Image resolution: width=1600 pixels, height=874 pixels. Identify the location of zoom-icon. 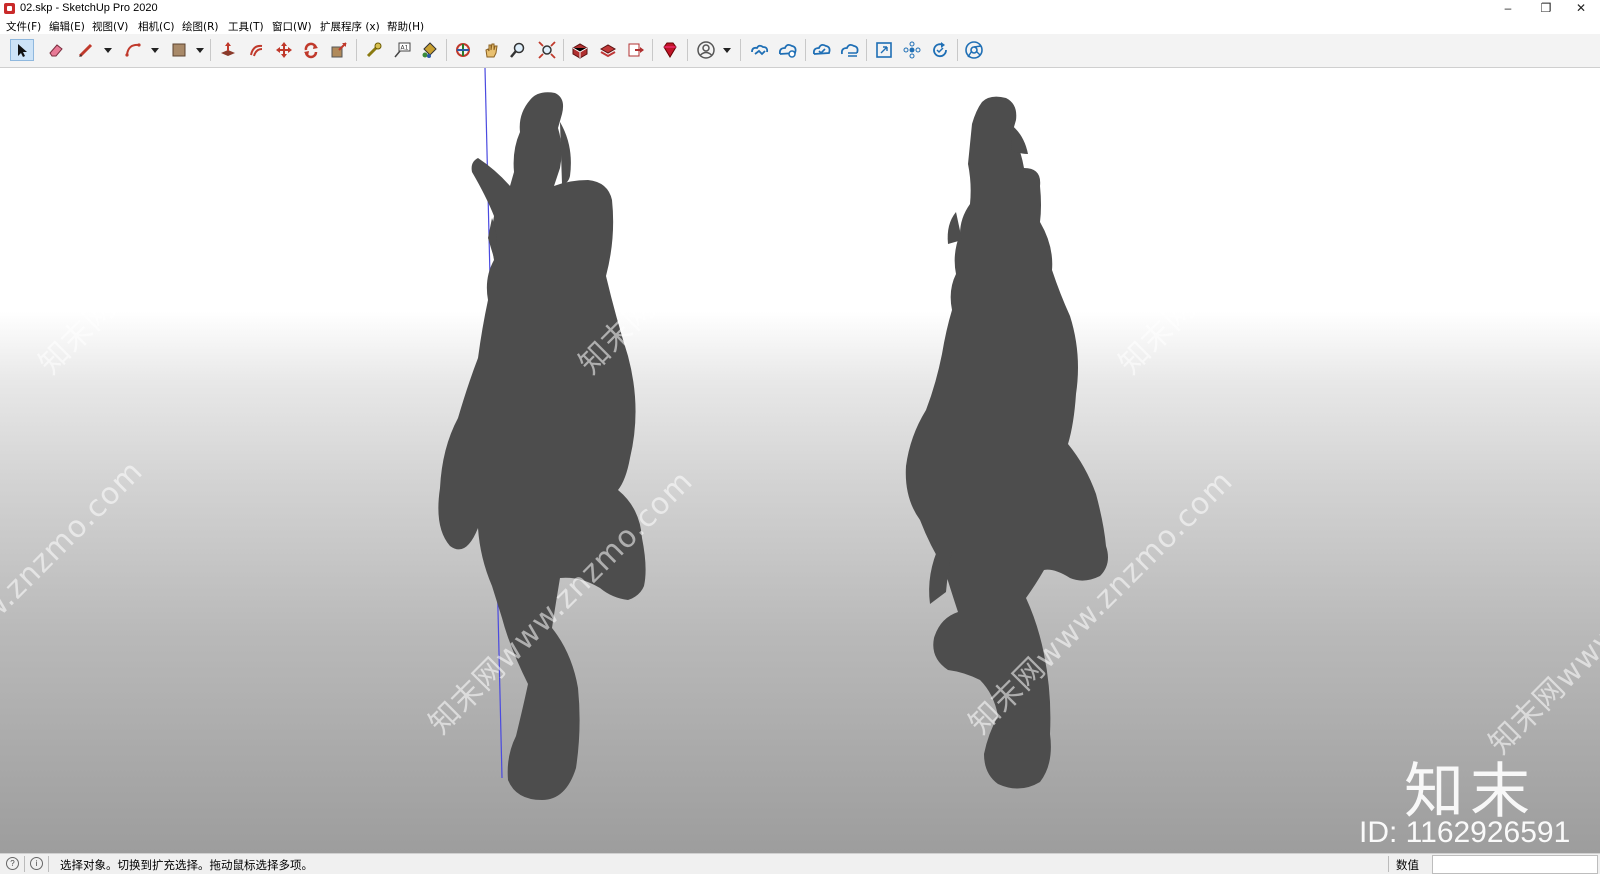
(517, 50).